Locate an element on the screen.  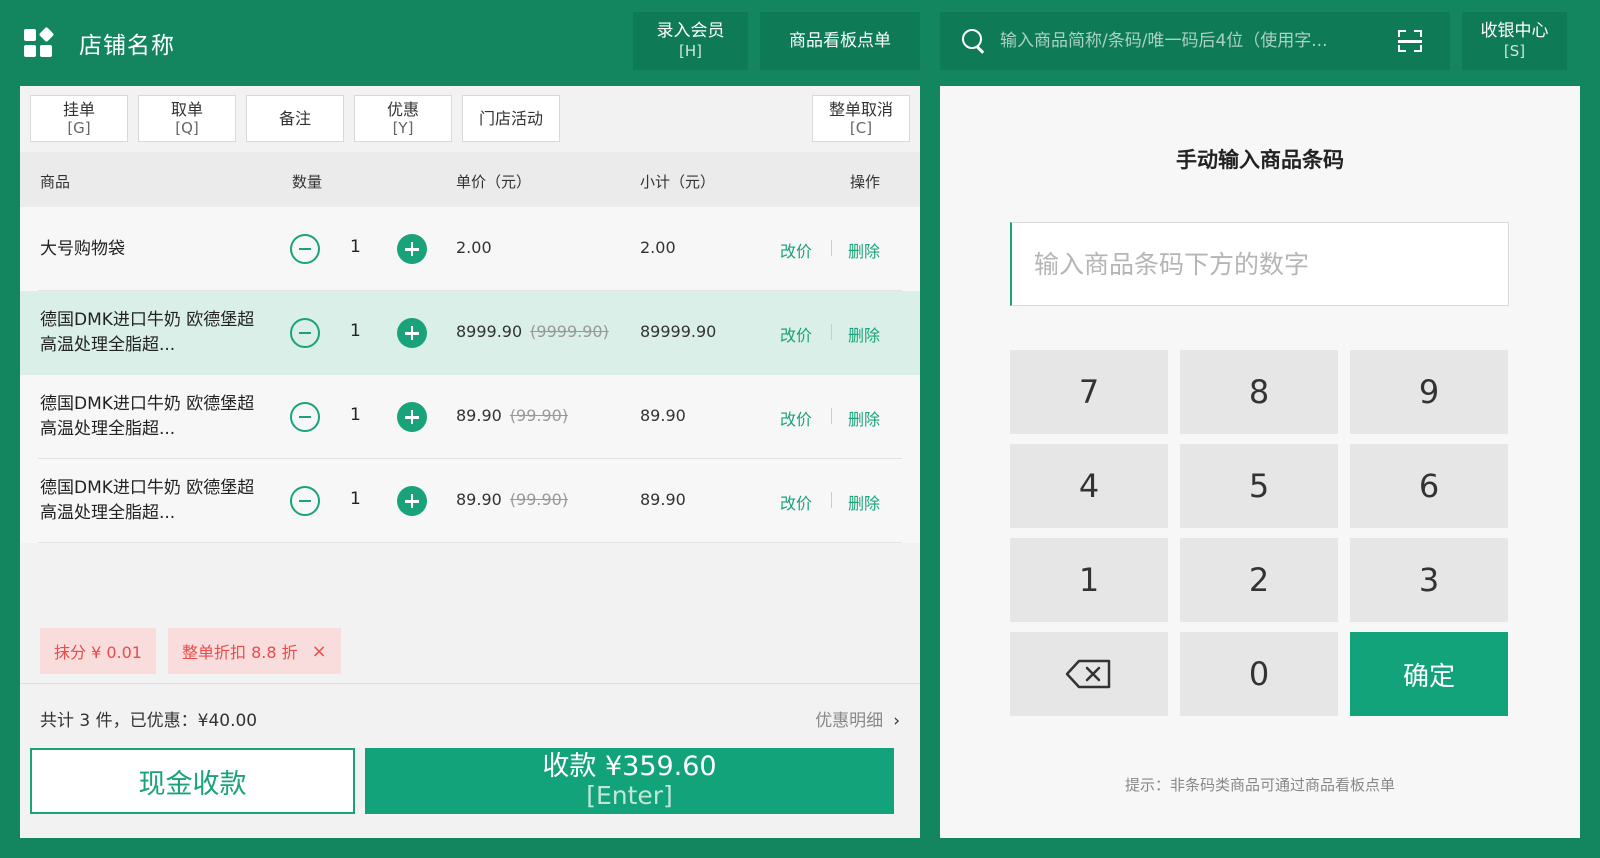
cash-payment-button: 现金收款 is located at coordinates (192, 781).